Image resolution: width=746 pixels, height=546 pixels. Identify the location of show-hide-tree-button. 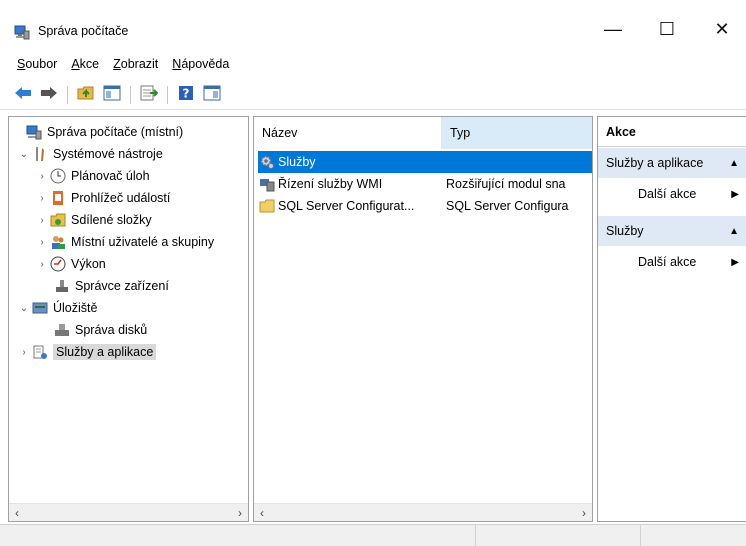
(112, 95).